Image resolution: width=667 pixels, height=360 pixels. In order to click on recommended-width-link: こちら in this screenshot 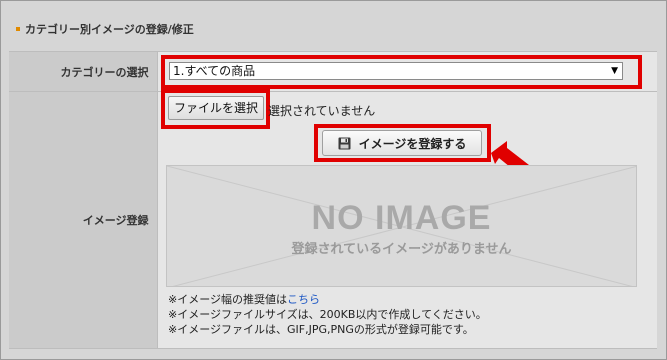, I will do `click(303, 299)`.